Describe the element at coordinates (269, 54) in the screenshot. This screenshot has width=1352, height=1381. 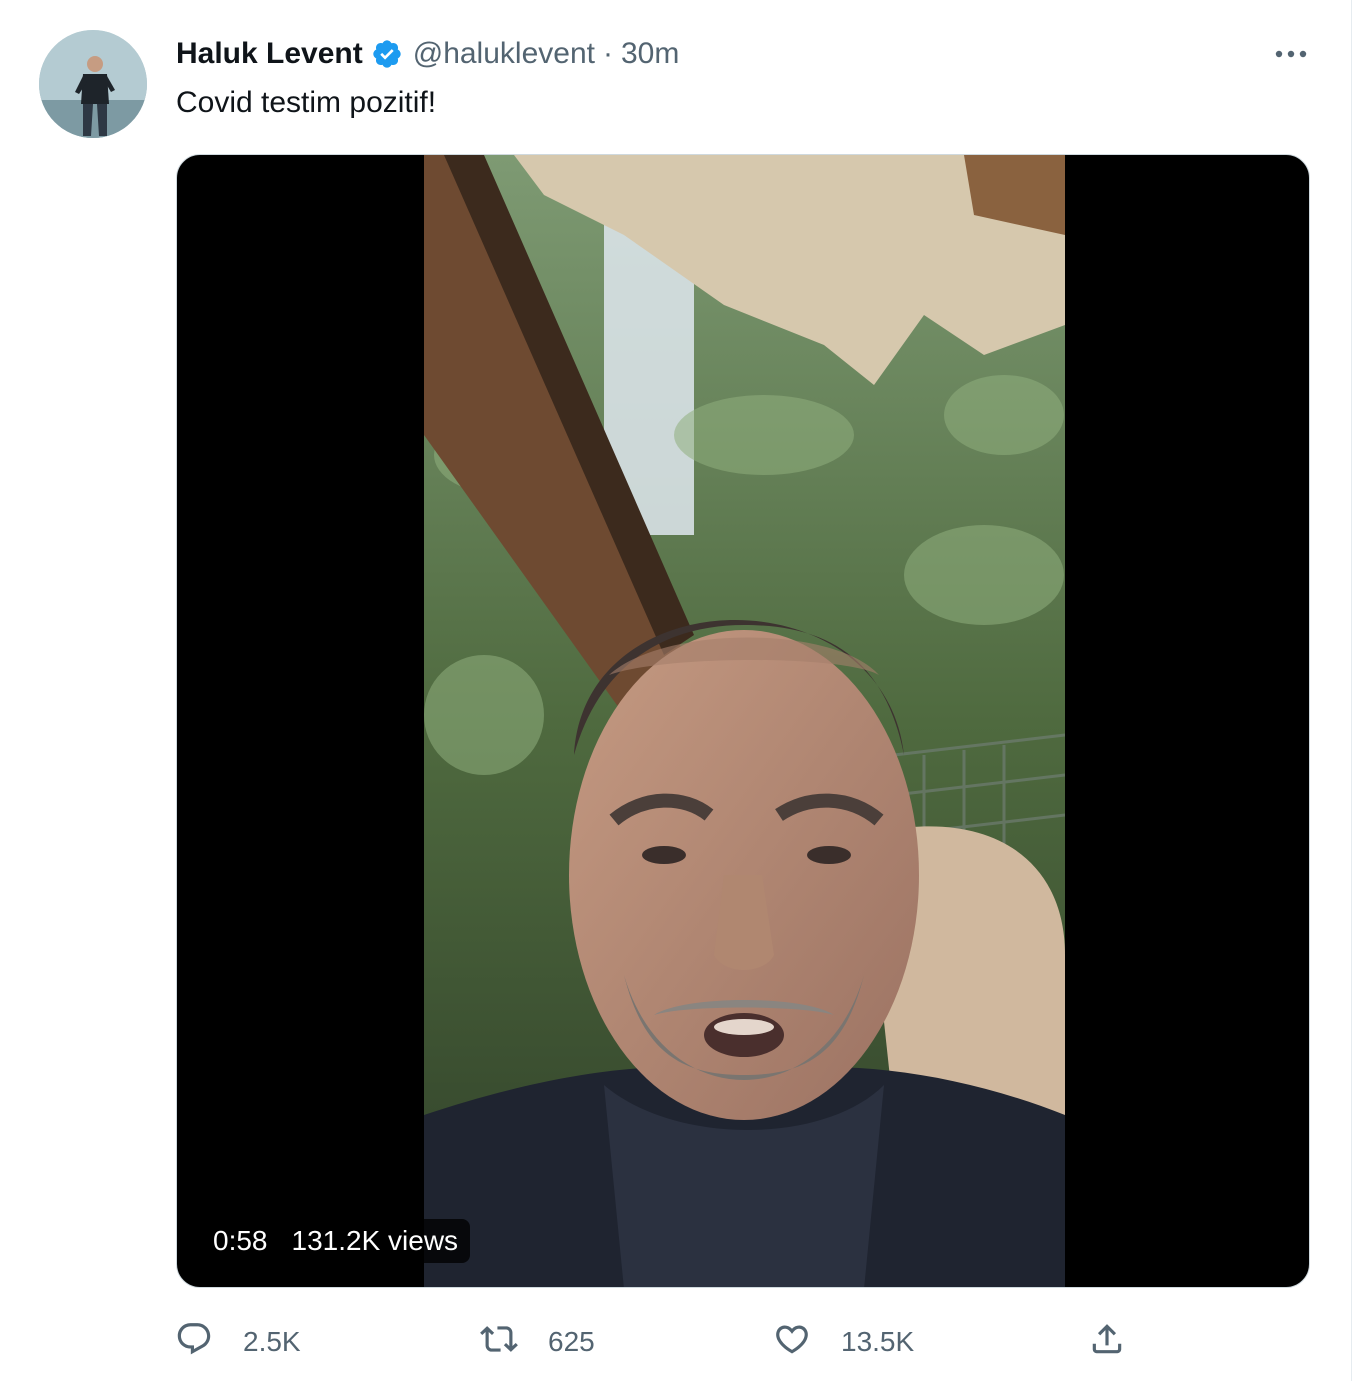
I see `display-name: Haluk Levent` at that location.